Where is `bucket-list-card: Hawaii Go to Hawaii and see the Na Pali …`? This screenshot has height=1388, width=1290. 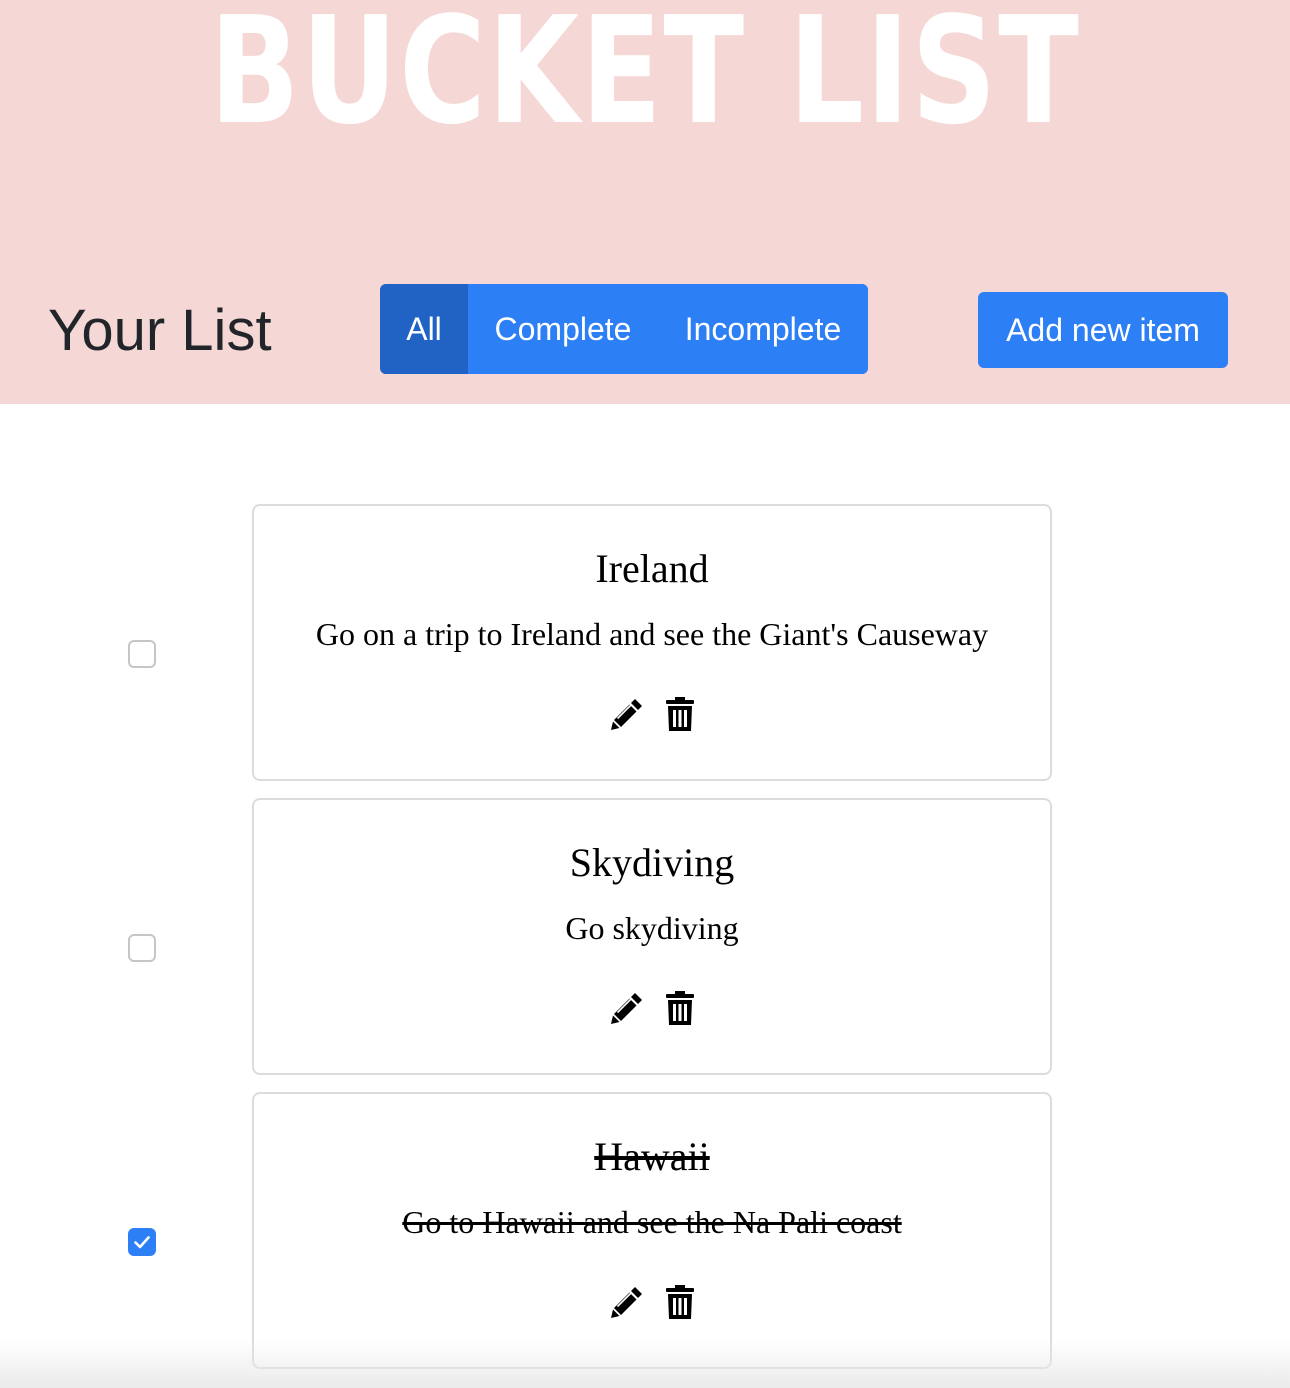
bucket-list-card: Hawaii Go to Hawaii and see the Na Pali … is located at coordinates (652, 1230).